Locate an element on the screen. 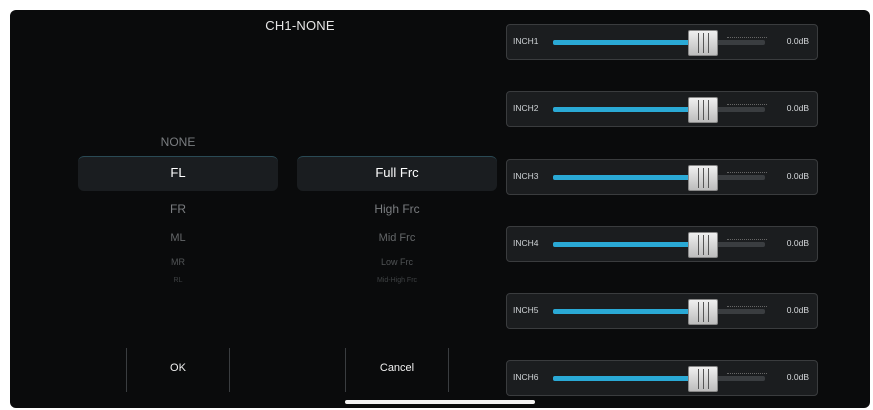 This screenshot has height=410, width=873. picker-option: RL is located at coordinates (178, 280).